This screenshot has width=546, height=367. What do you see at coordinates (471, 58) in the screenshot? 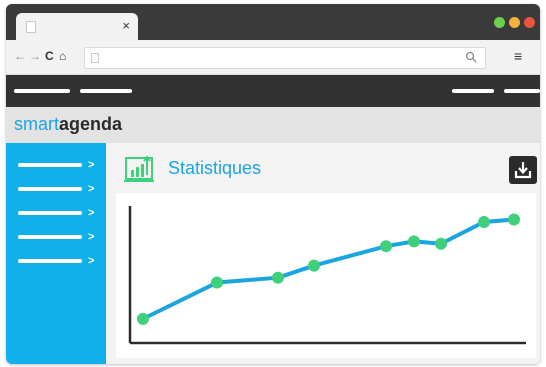
I see `search-icon` at bounding box center [471, 58].